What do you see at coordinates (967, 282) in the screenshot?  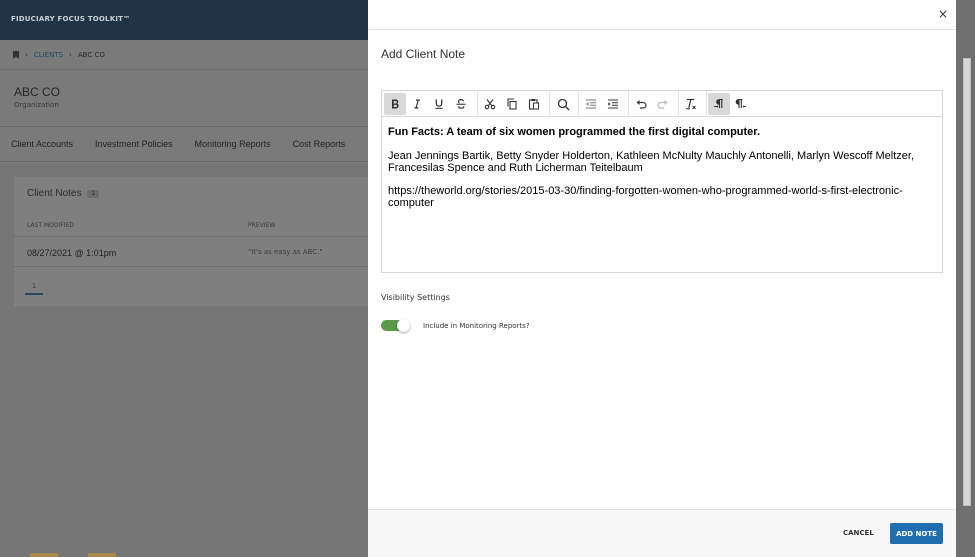 I see `scrollbar` at bounding box center [967, 282].